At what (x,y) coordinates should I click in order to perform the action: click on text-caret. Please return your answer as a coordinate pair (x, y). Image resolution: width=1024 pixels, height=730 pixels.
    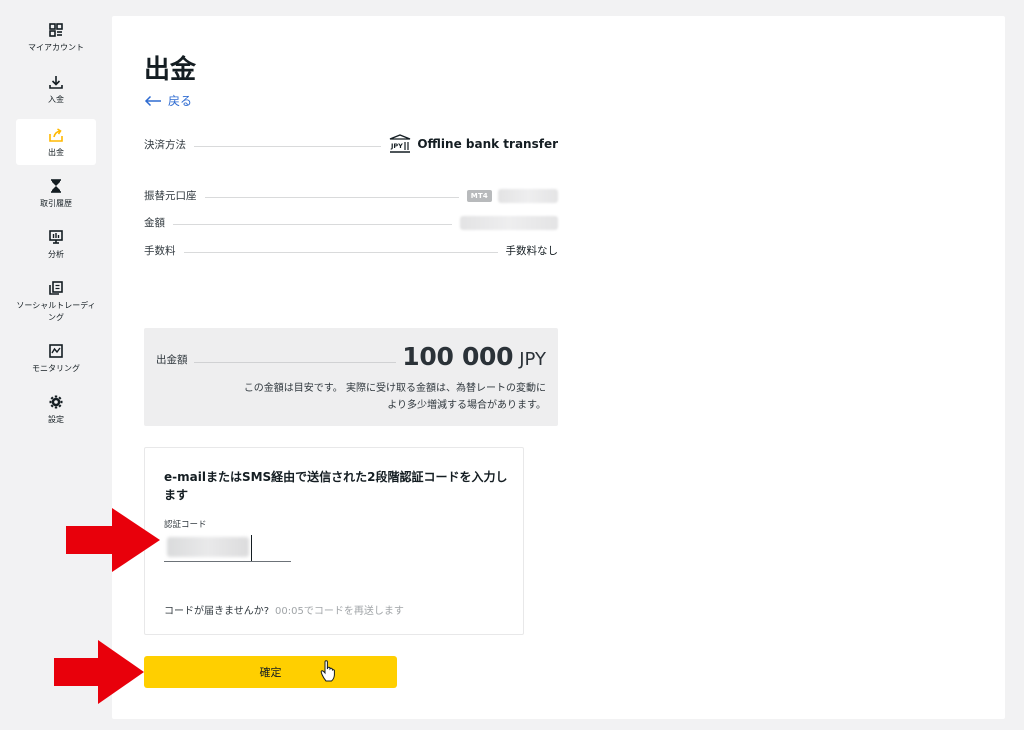
    Looking at the image, I should click on (251, 548).